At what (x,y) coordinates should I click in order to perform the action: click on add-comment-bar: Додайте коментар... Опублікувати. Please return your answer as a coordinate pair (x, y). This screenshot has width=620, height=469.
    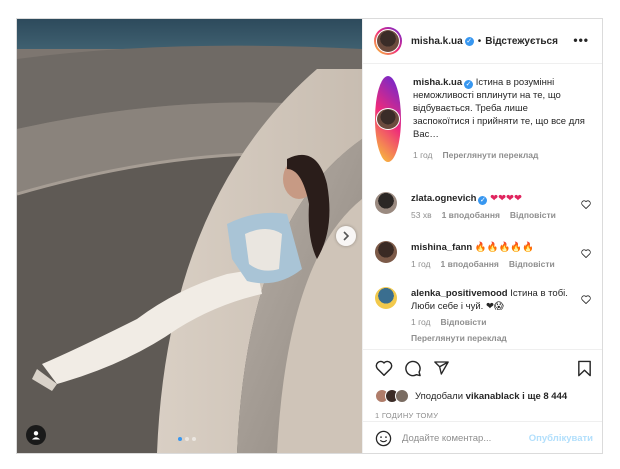
    Looking at the image, I should click on (482, 437).